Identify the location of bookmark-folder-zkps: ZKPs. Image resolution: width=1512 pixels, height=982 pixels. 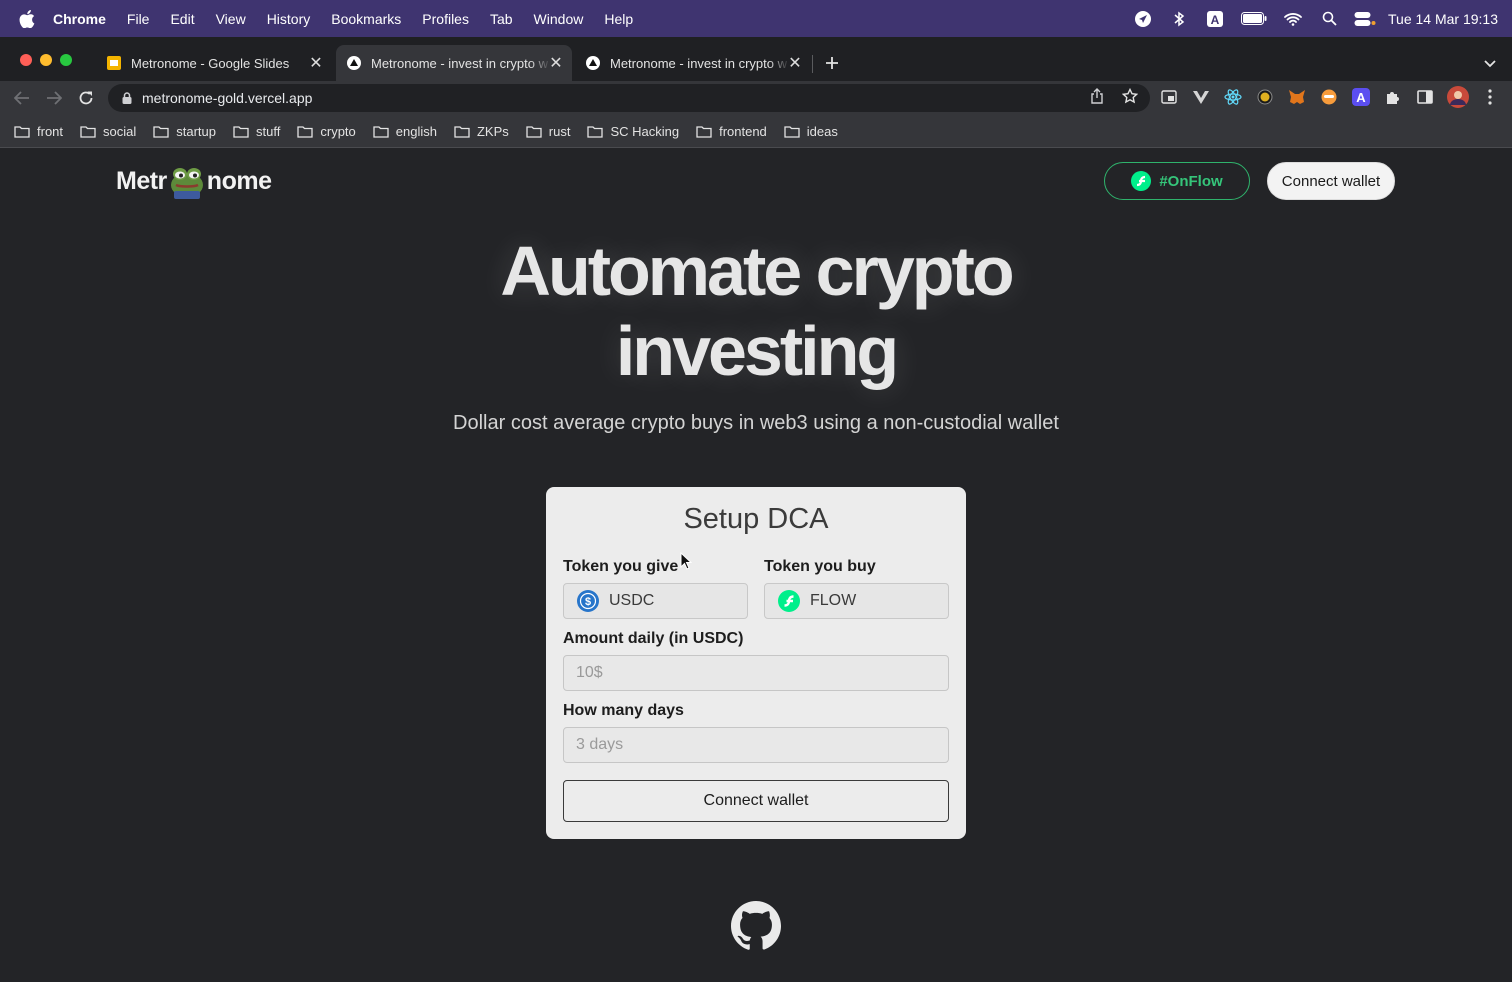
(481, 131).